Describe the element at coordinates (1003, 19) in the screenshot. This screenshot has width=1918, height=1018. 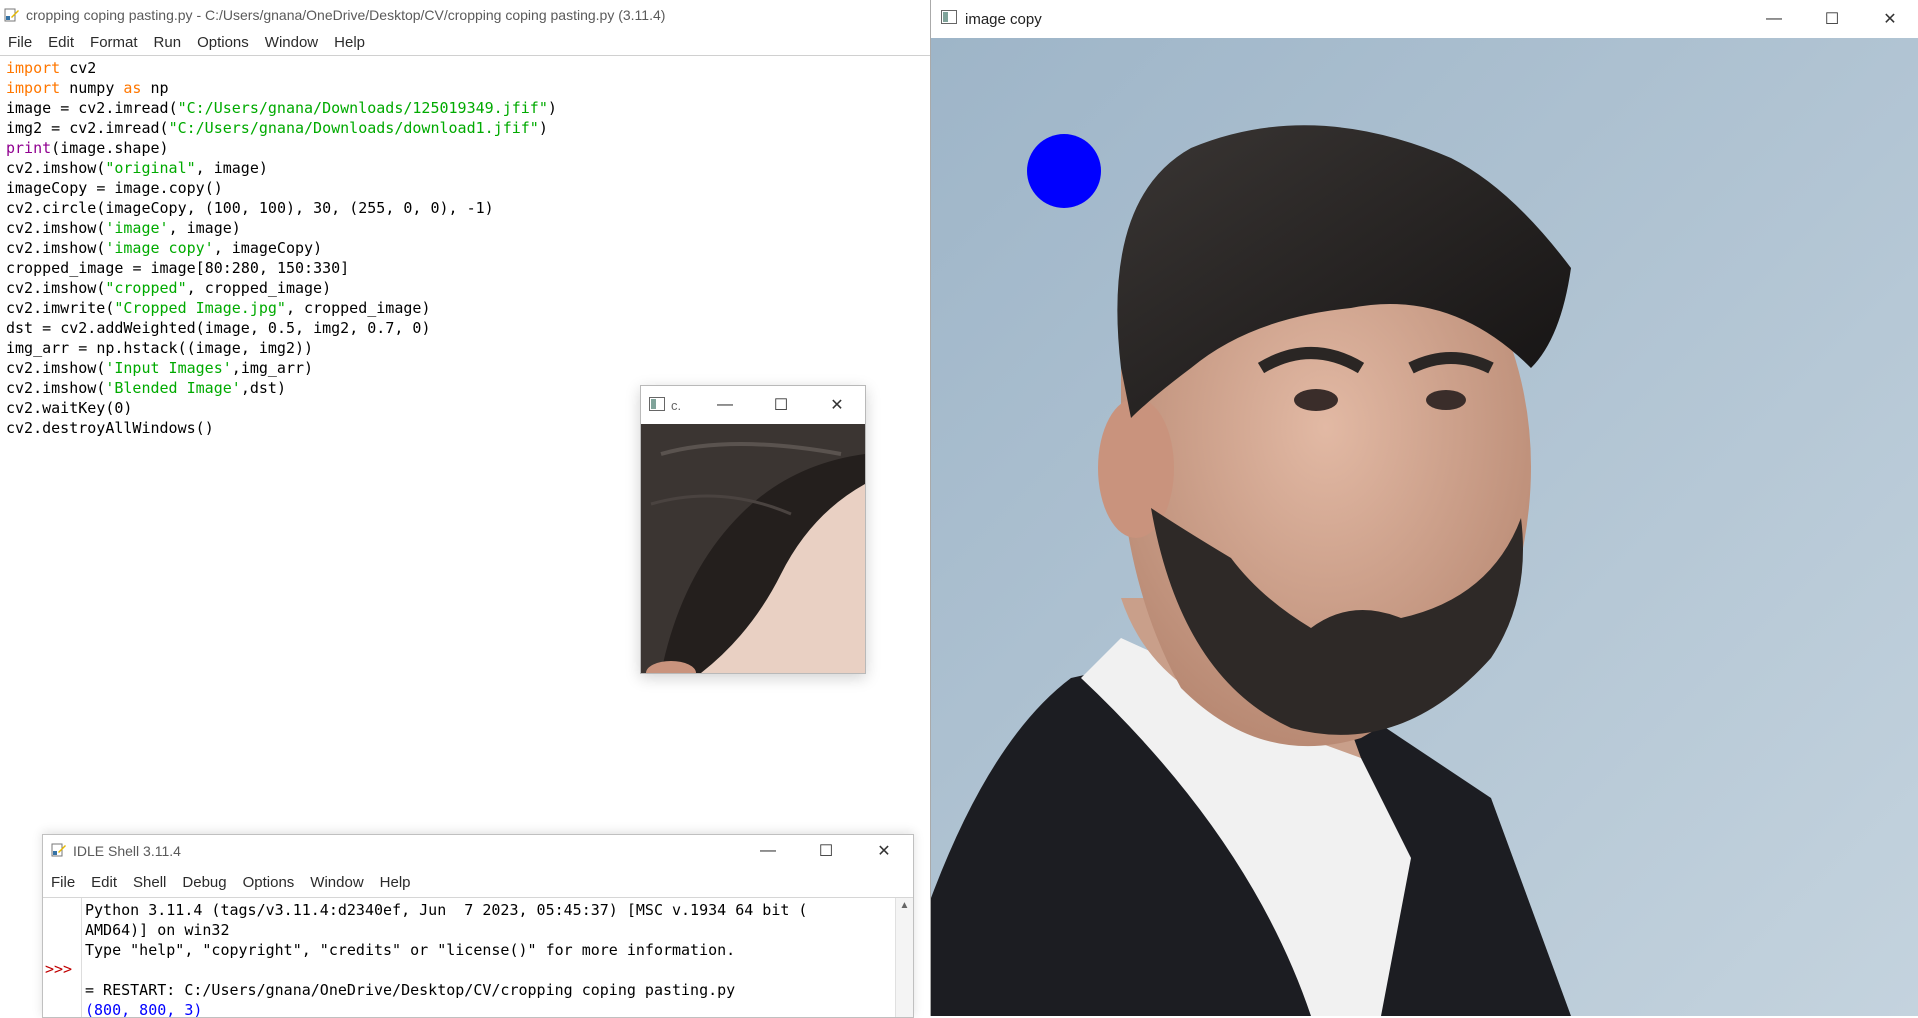
I see `image-copy-title: image copy` at that location.